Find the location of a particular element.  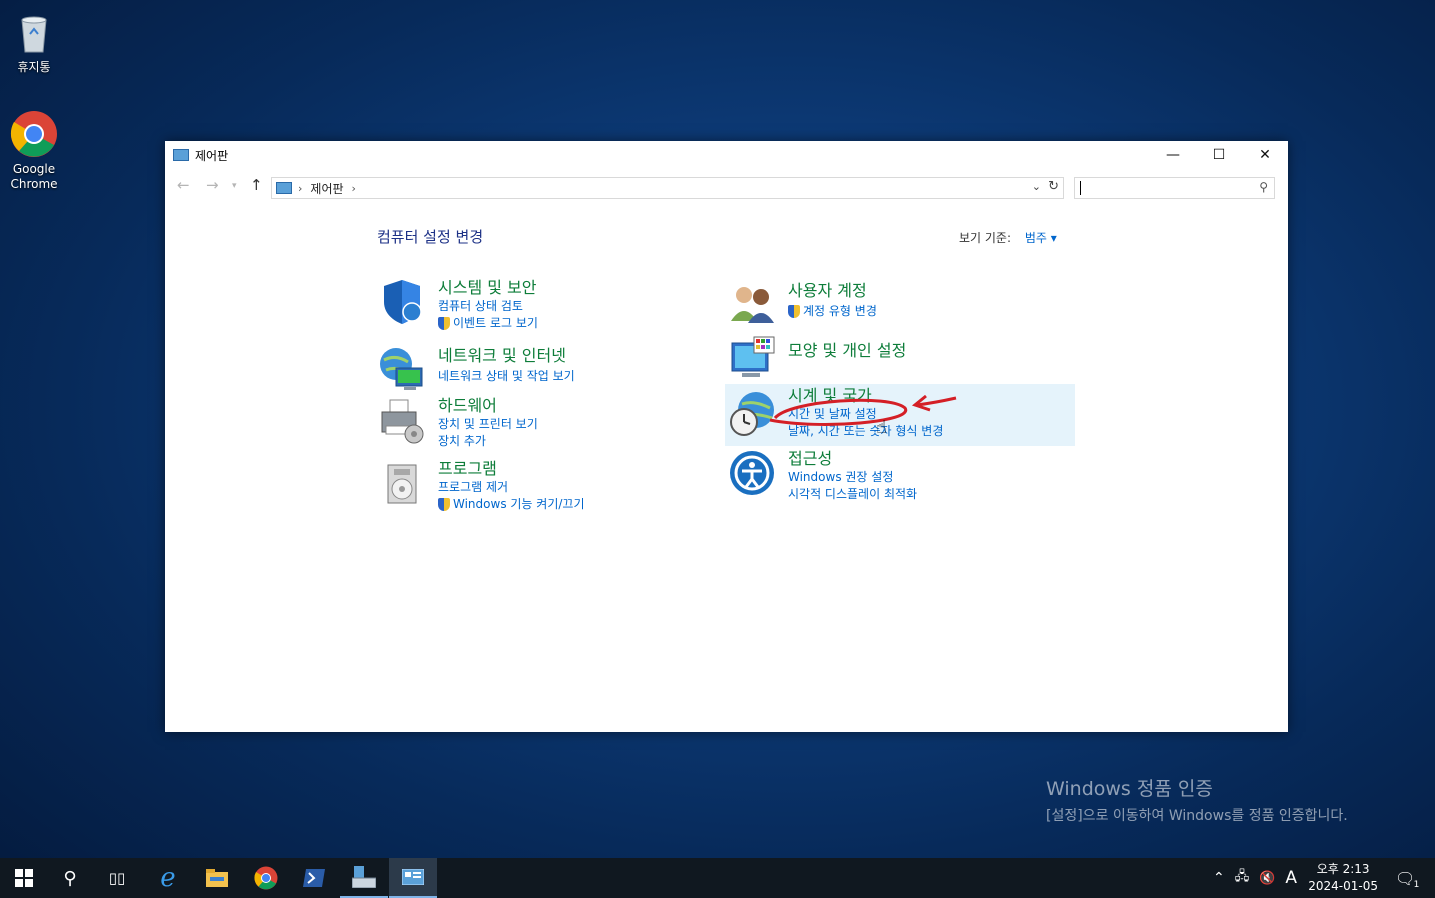

refresh-icon: ↻ is located at coordinates (1053, 186).